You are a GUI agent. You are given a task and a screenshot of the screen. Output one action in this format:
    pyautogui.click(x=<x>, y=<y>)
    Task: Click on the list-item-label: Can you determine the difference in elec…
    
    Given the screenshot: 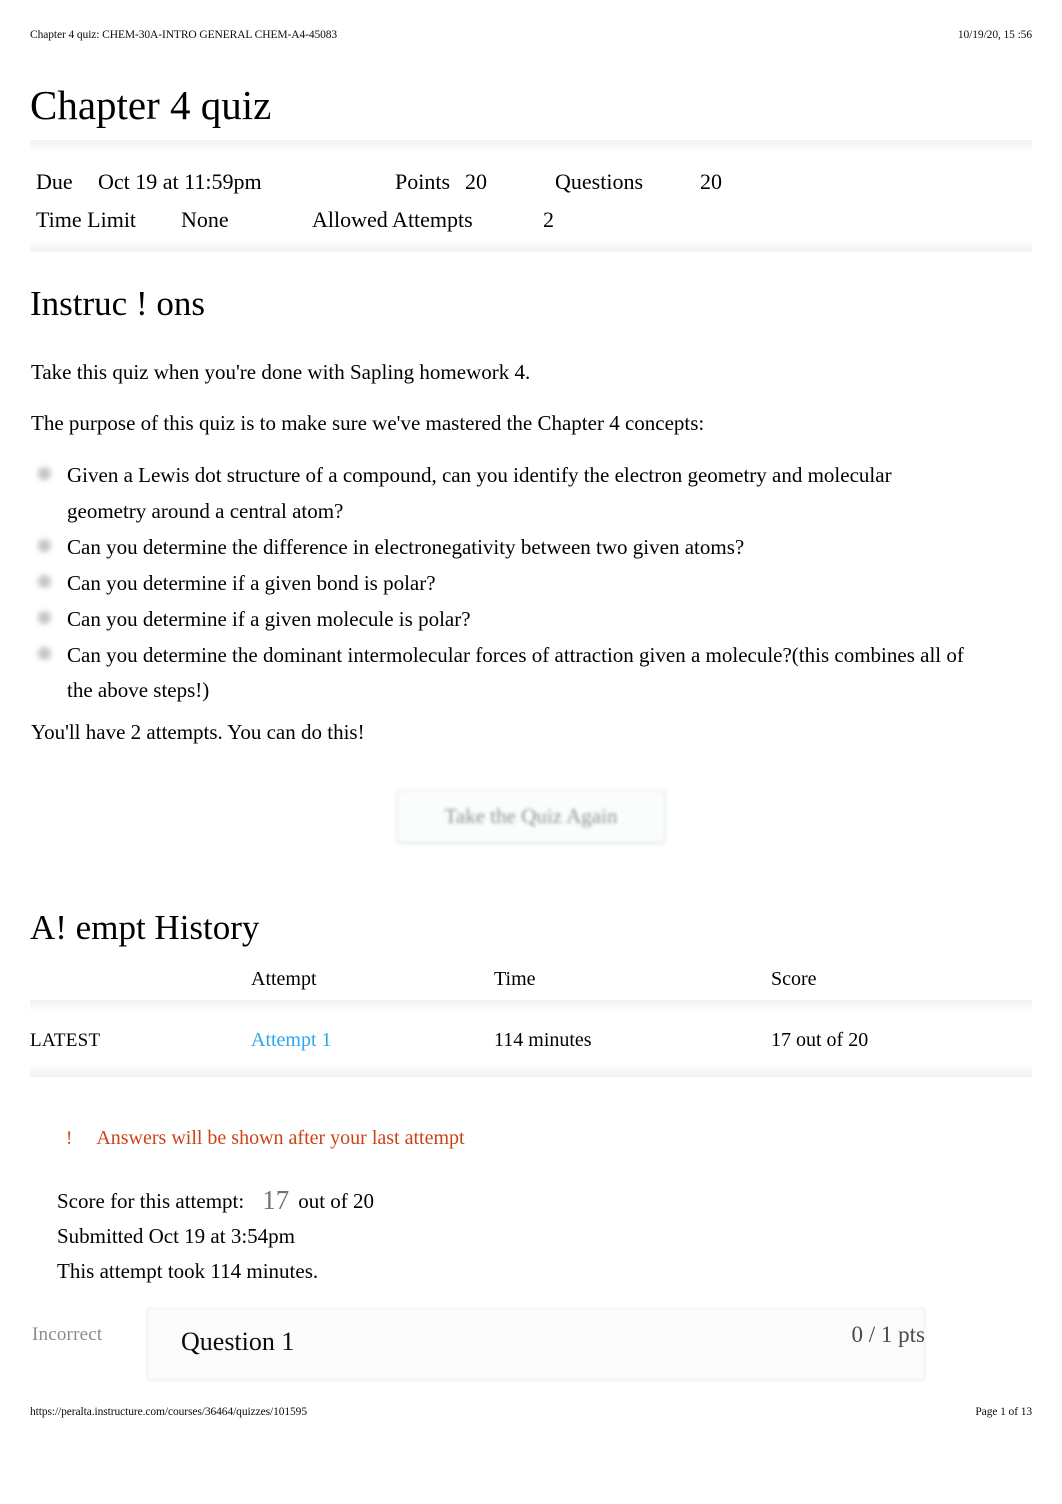 What is the action you would take?
    pyautogui.click(x=406, y=546)
    